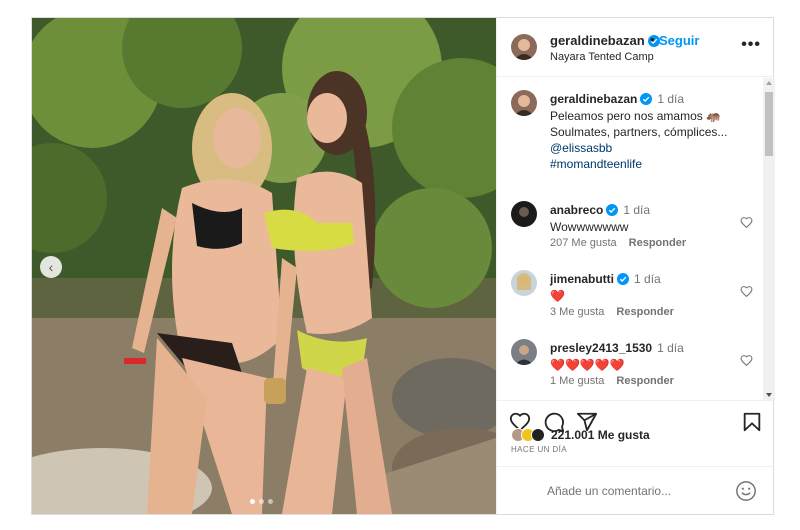  What do you see at coordinates (577, 312) in the screenshot?
I see `comment-likes: 3 Me gusta` at bounding box center [577, 312].